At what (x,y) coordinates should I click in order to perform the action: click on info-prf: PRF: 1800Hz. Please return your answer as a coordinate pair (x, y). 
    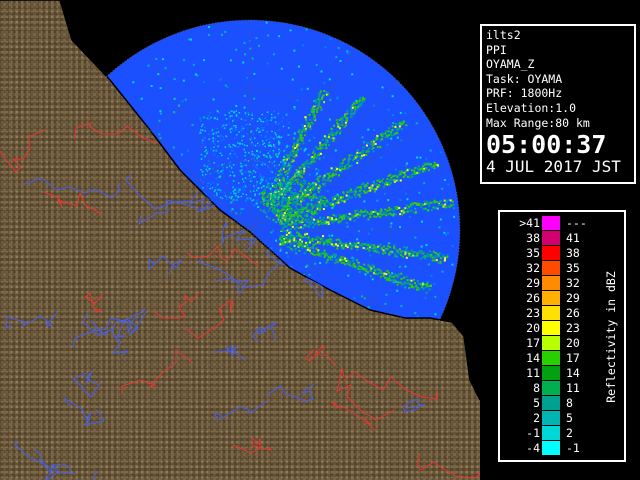
    Looking at the image, I should click on (524, 93).